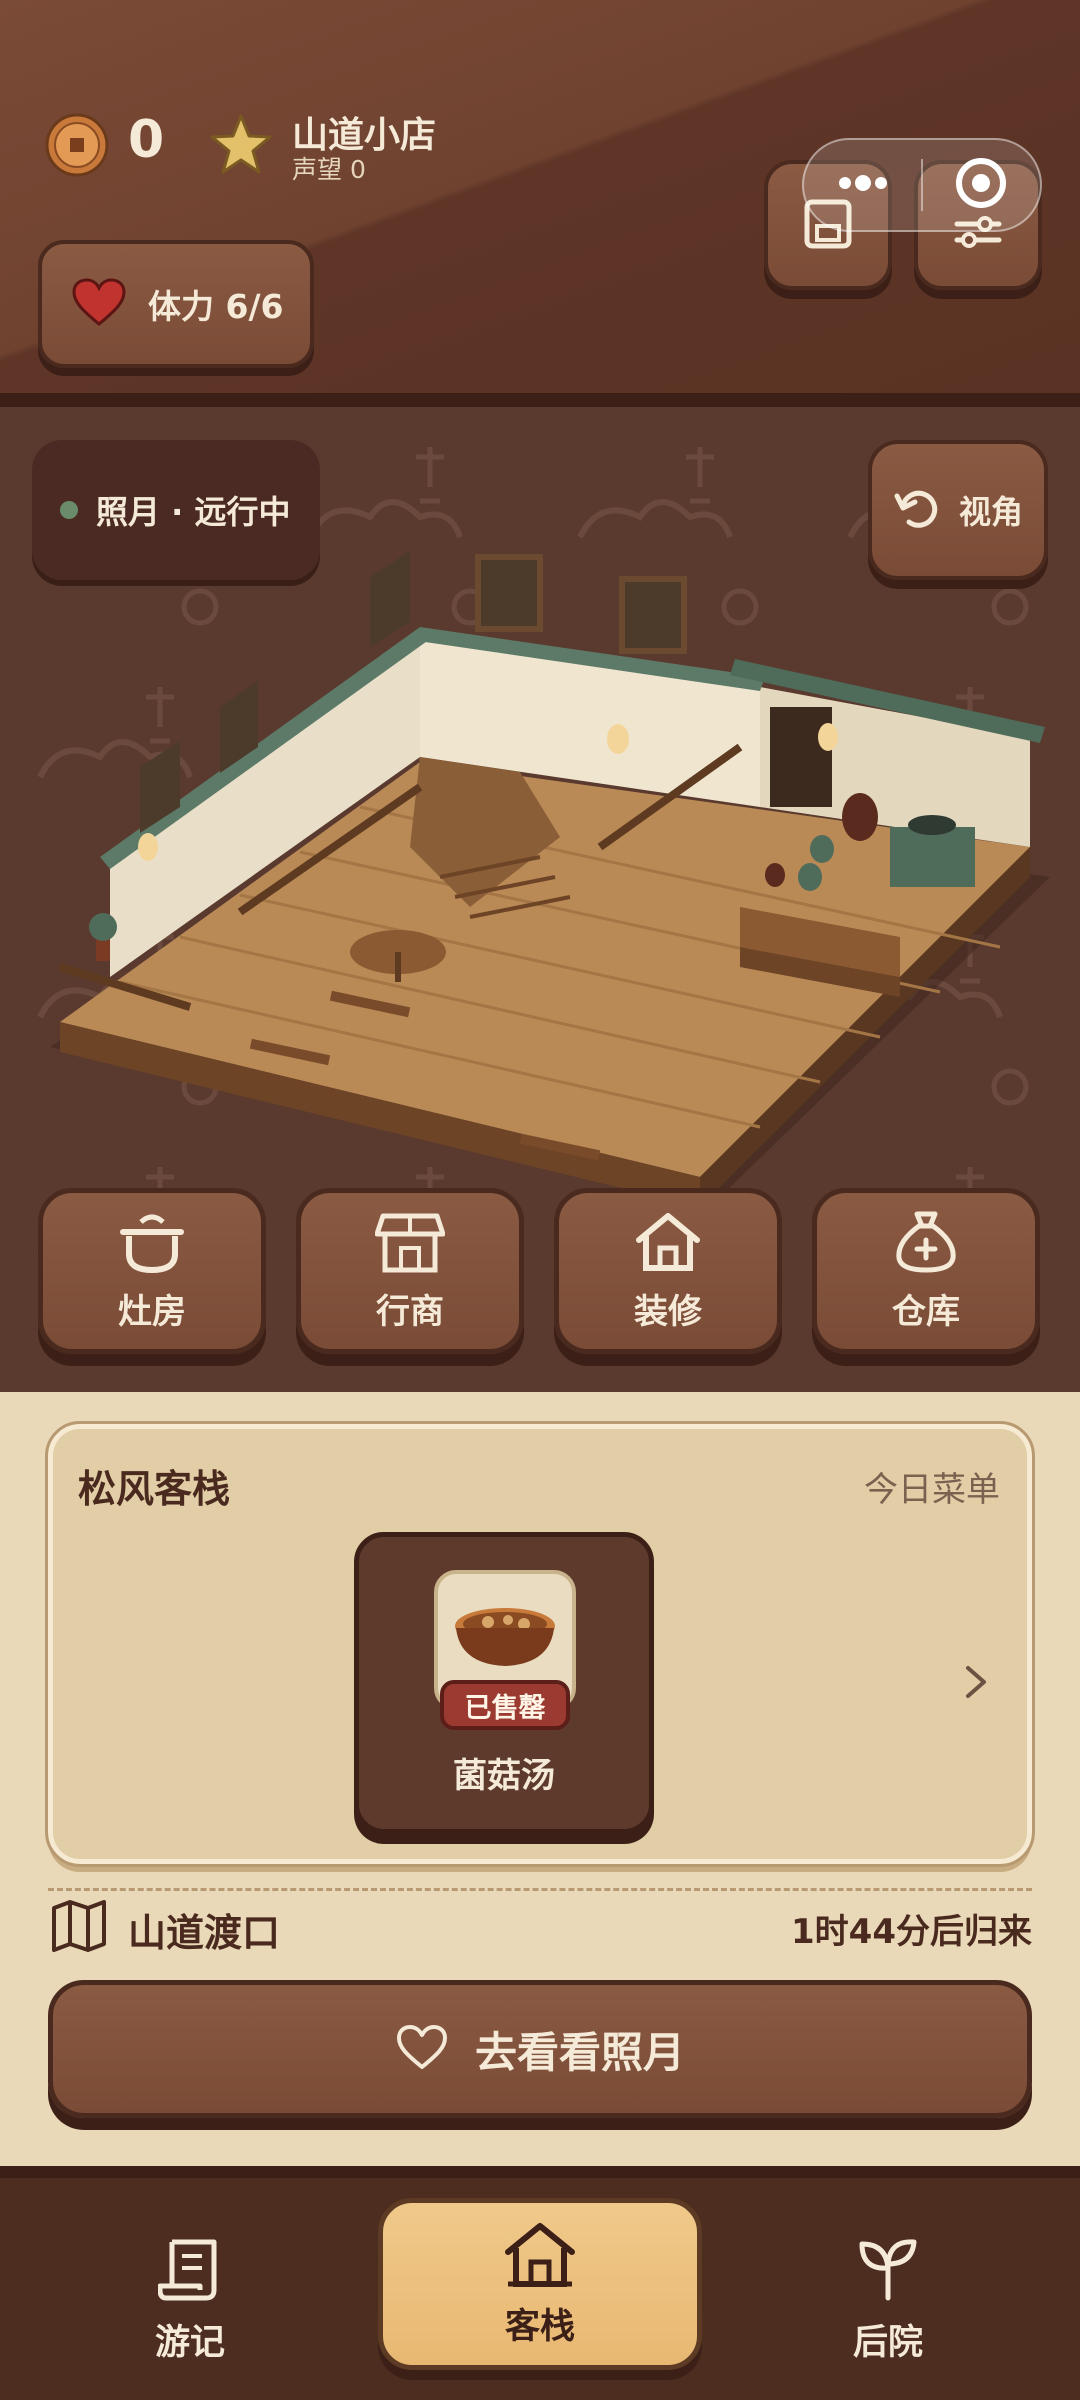  Describe the element at coordinates (926, 1311) in the screenshot. I see `storage-label: 仓库` at that location.